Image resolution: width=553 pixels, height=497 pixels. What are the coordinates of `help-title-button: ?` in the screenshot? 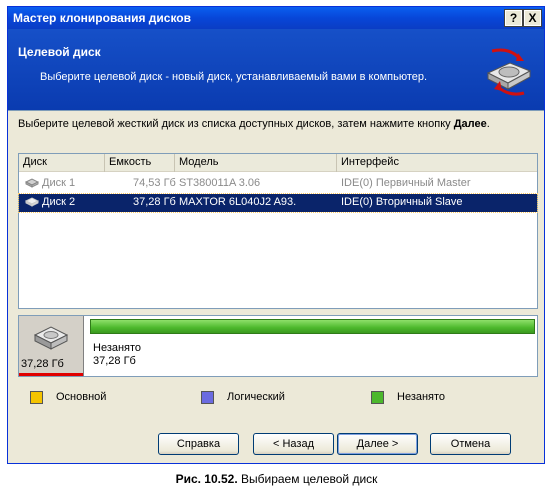 It's located at (513, 18).